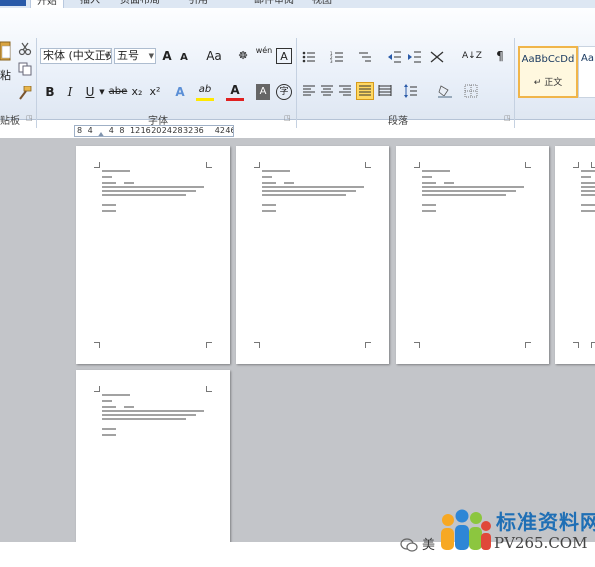 This screenshot has width=595, height=567. I want to click on chevron-down-icon: ▼, so click(102, 92).